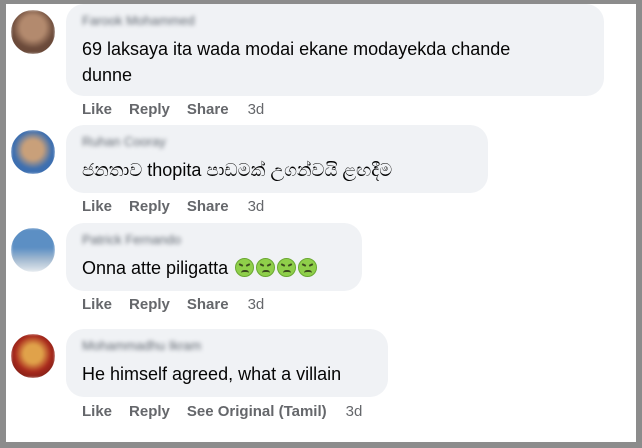 The height and width of the screenshot is (448, 642). Describe the element at coordinates (212, 374) in the screenshot. I see `comment-text: He himself agreed, what a villain` at that location.